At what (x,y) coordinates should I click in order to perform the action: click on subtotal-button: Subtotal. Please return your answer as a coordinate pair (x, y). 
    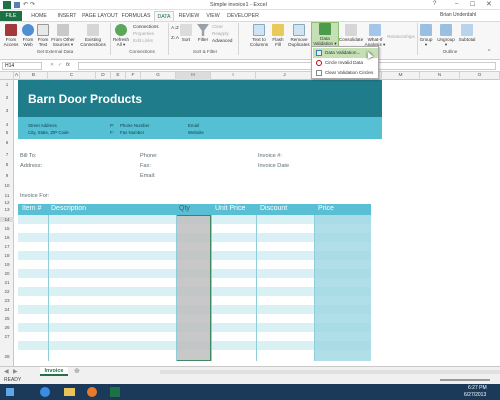
    Looking at the image, I should click on (467, 33).